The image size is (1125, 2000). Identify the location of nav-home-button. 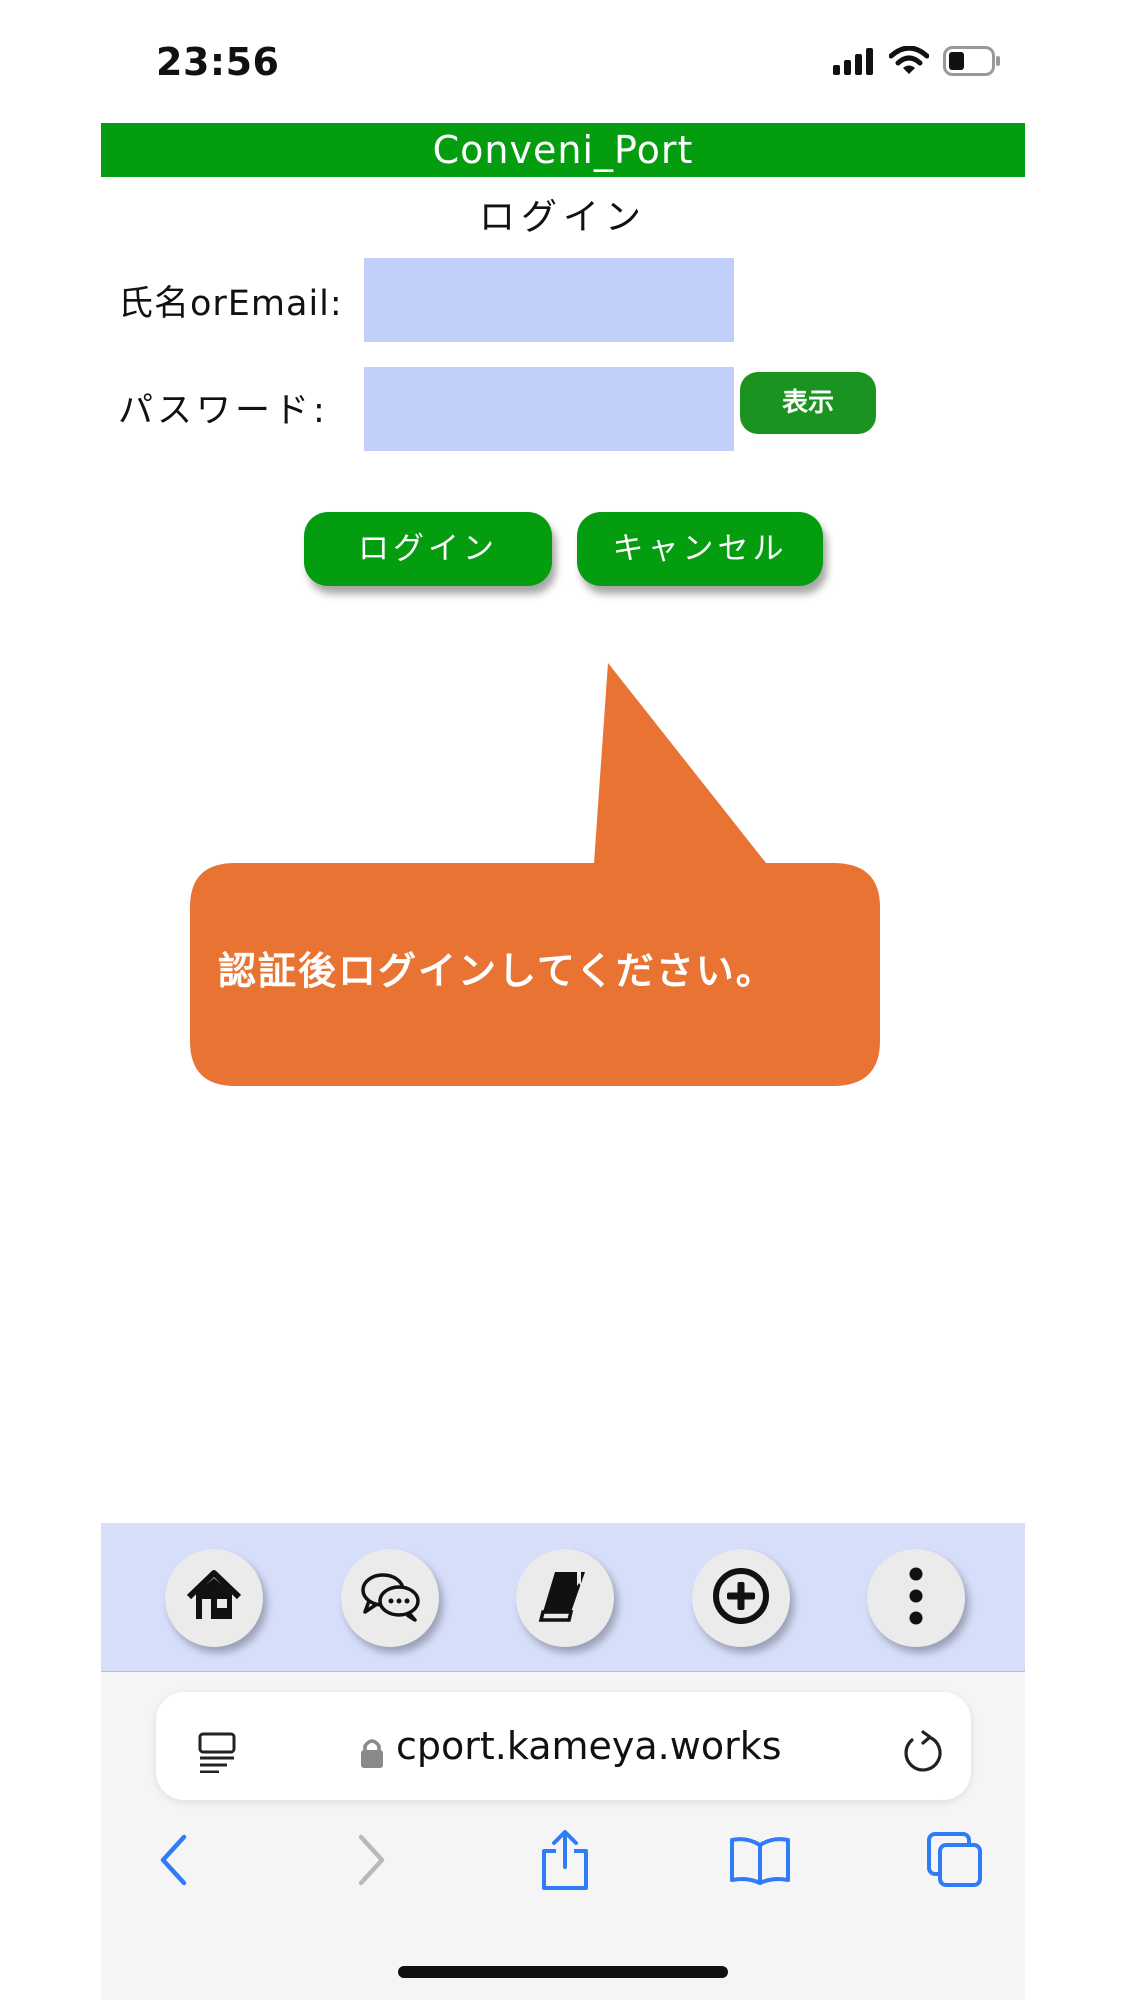
(214, 1598).